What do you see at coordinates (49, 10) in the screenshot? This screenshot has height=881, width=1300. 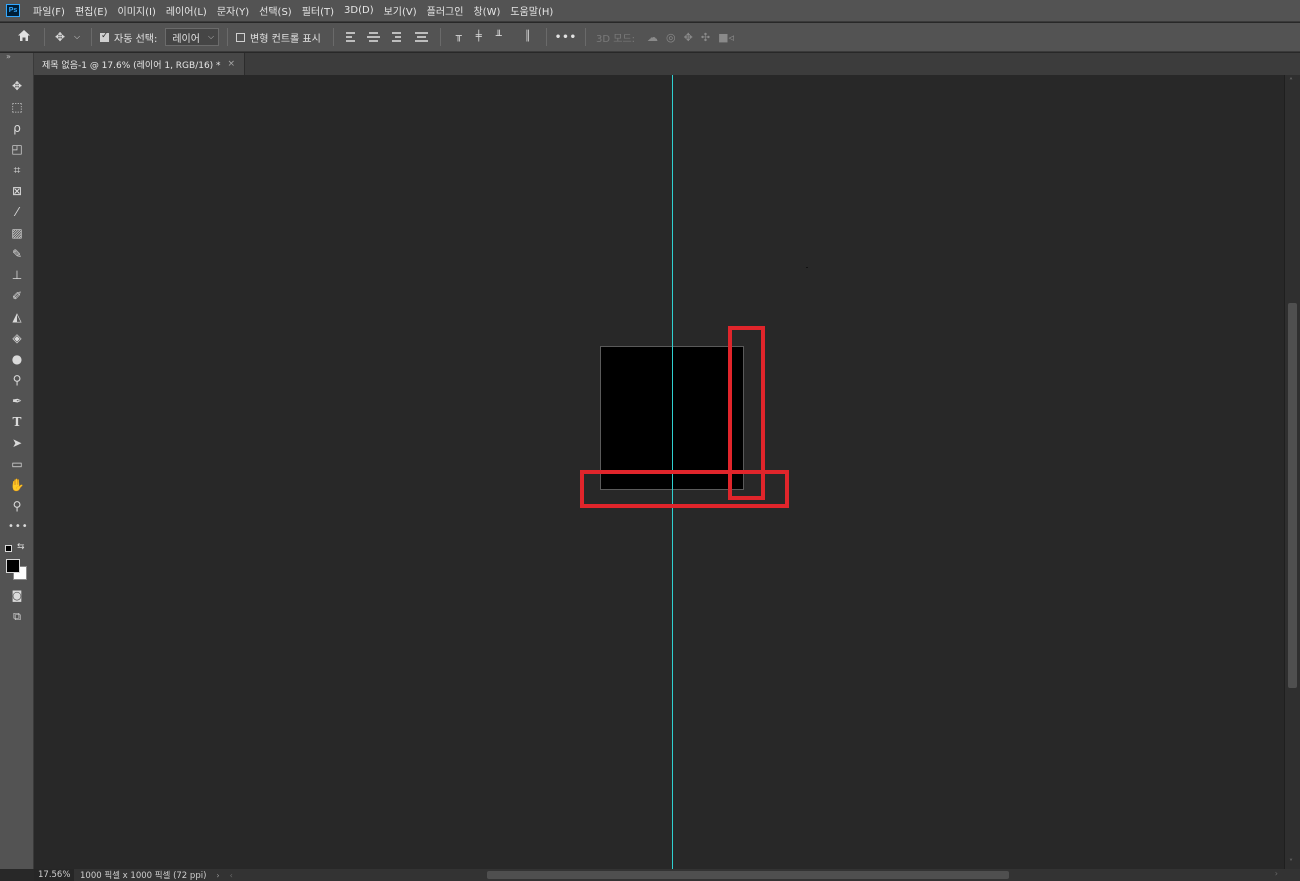 I see `menu-file: 파일(F)` at bounding box center [49, 10].